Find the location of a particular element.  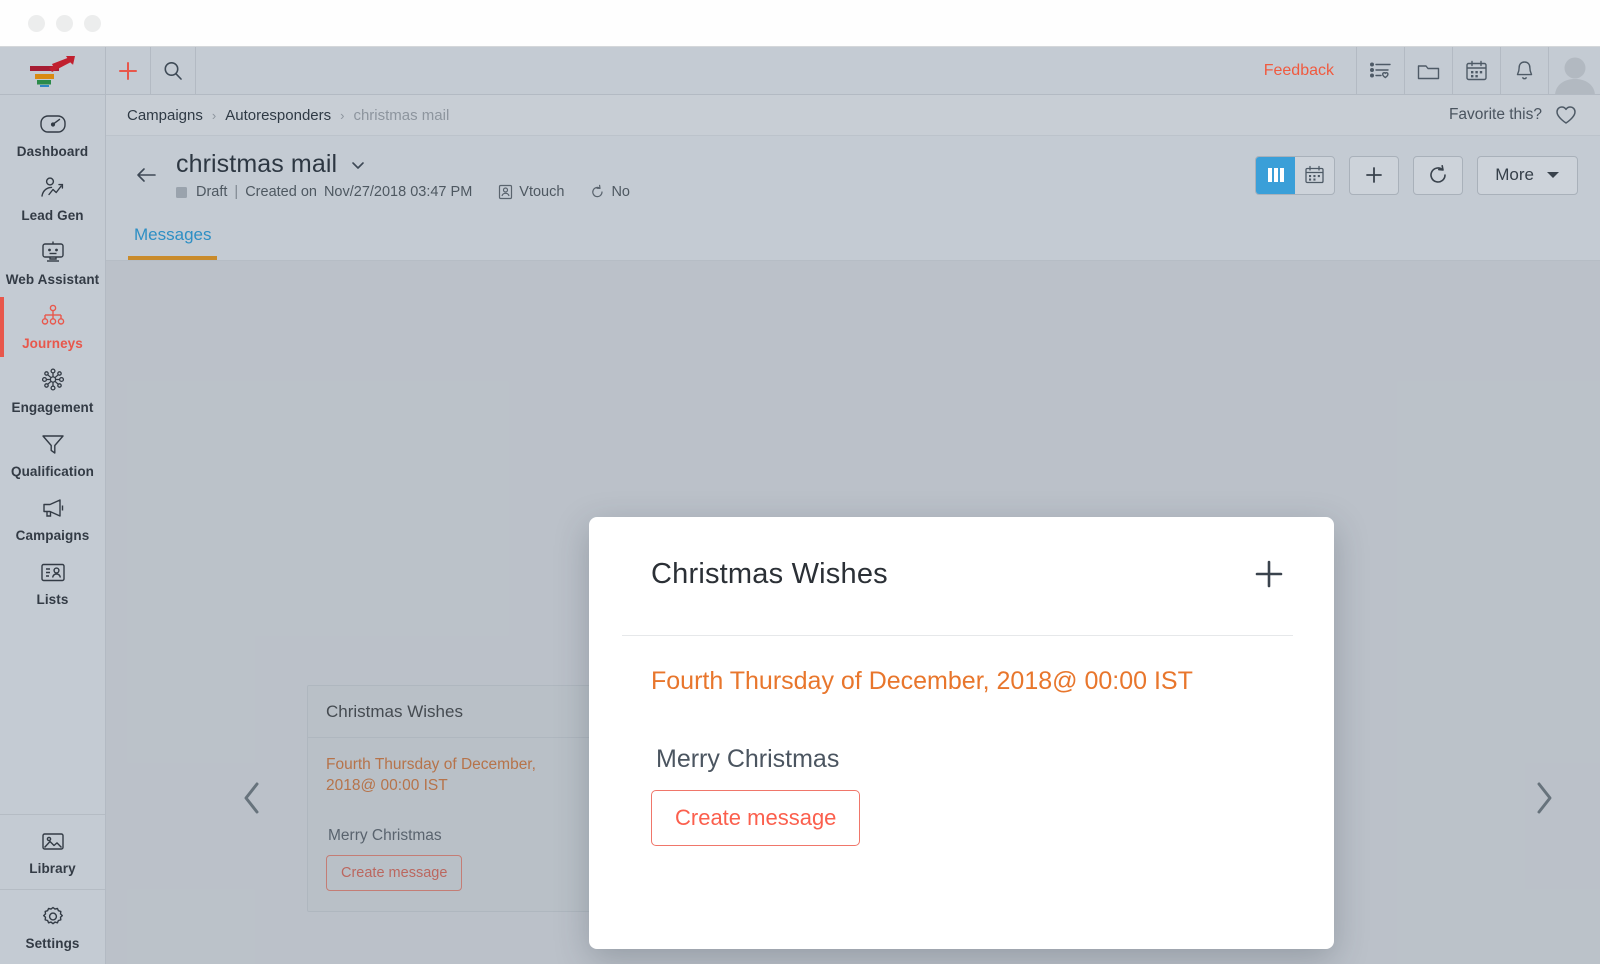

page-title-row: christmas mail is located at coordinates (403, 164).